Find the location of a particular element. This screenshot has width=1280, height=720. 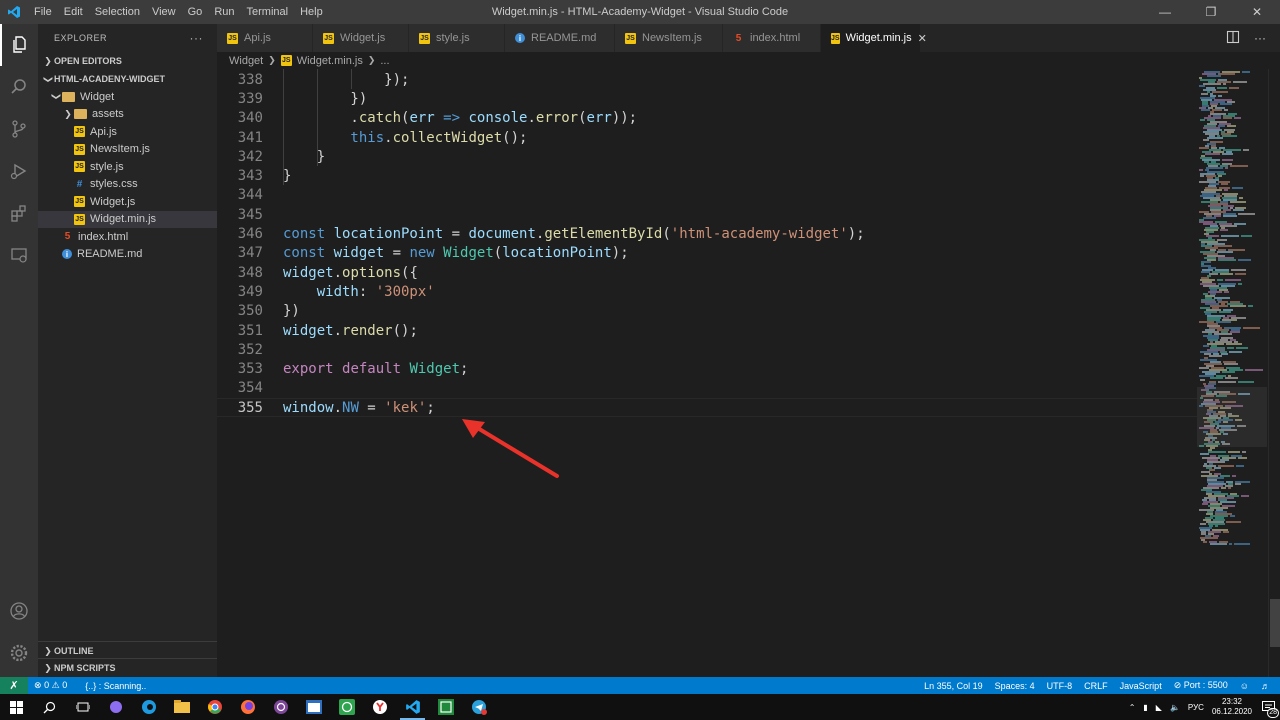

close-window-button: ✕ is located at coordinates (1257, 12).